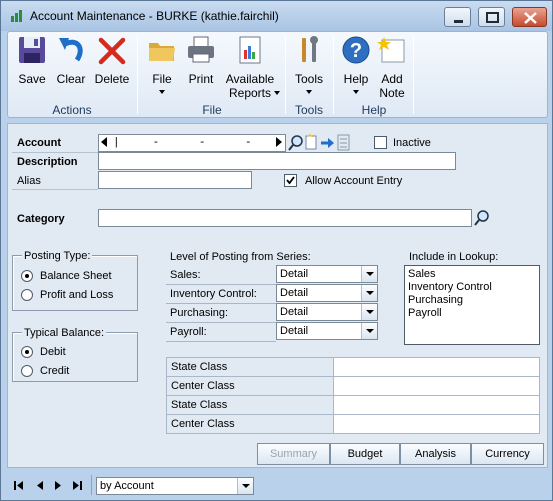 This screenshot has height=501, width=553. Describe the element at coordinates (112, 68) in the screenshot. I see `delete-button: Delete` at that location.